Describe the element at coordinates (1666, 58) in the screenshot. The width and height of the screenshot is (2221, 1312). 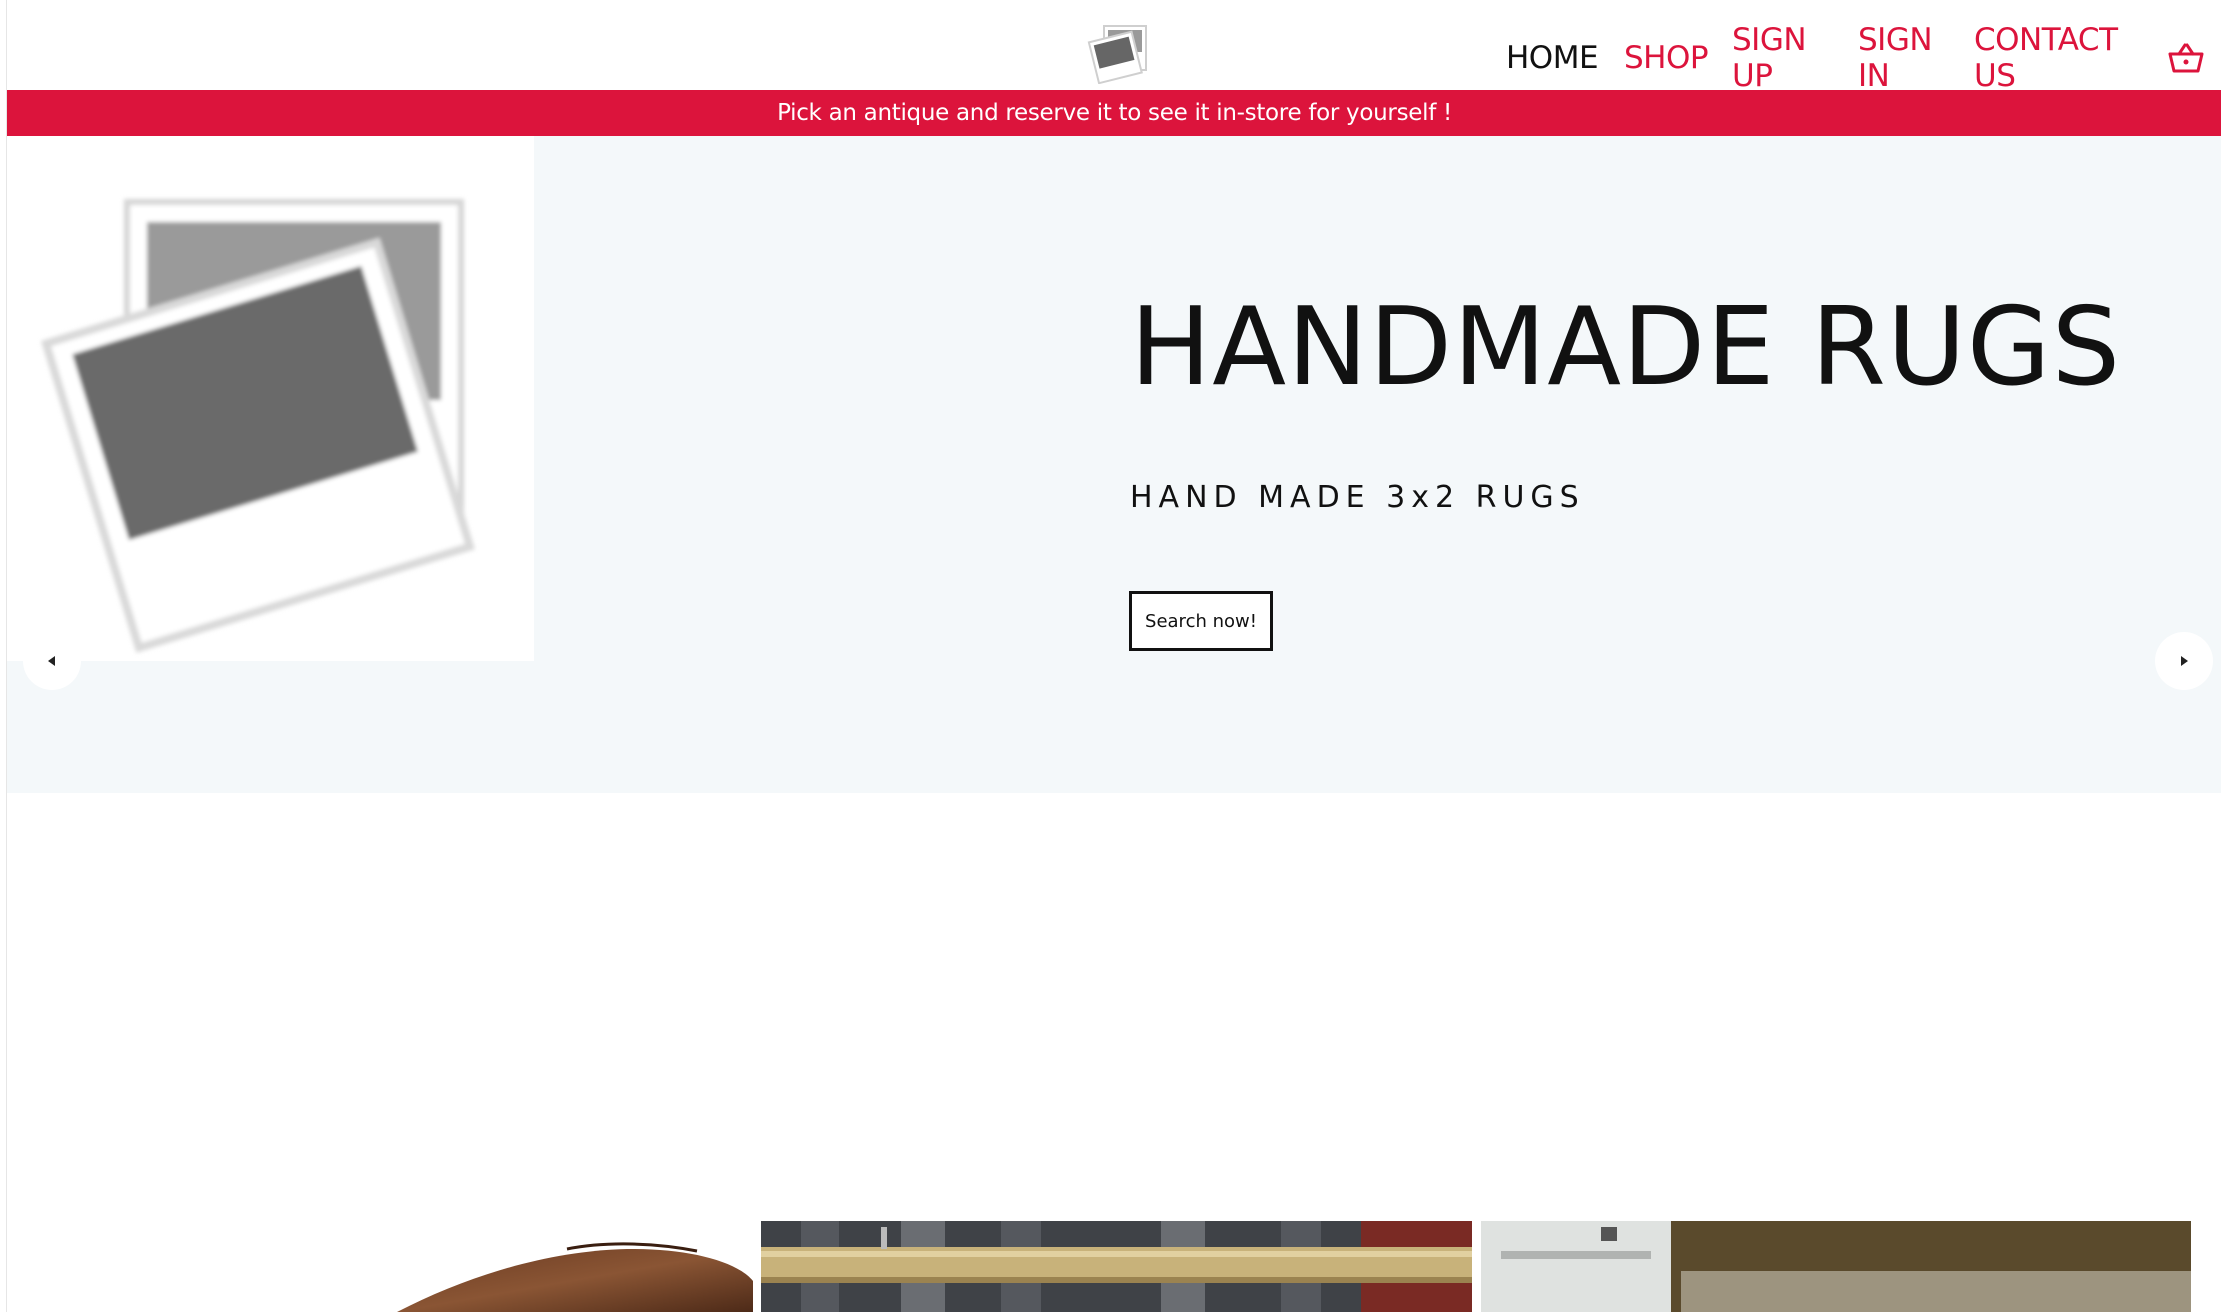
I see `nav-shop: SHOP` at that location.